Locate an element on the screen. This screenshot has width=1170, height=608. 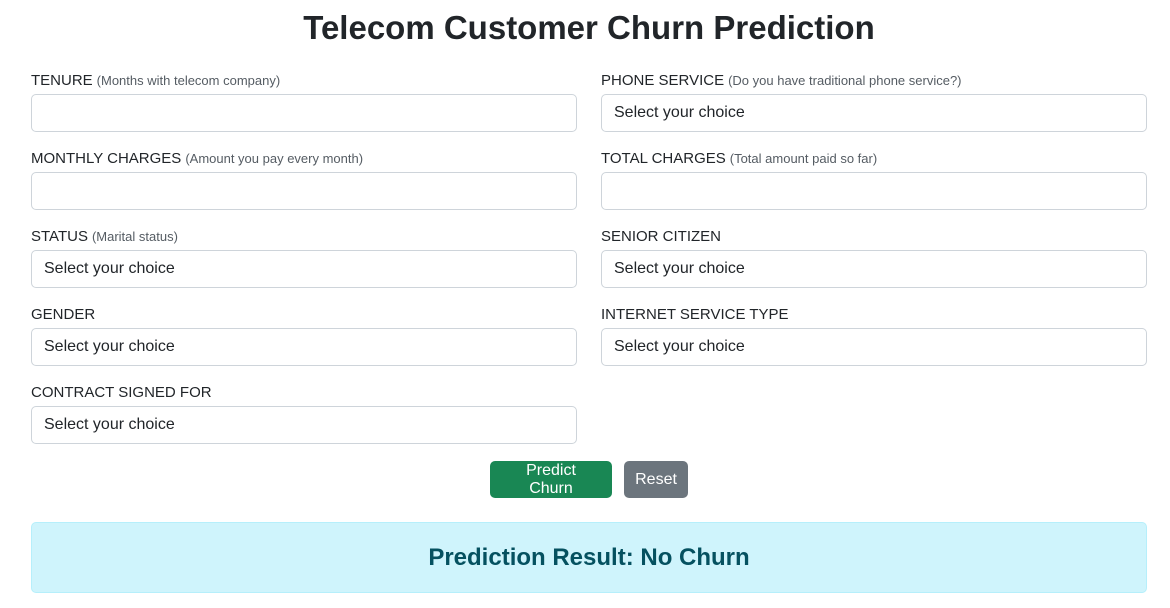
gender-field-group: GENDER Select your choice is located at coordinates (304, 335).